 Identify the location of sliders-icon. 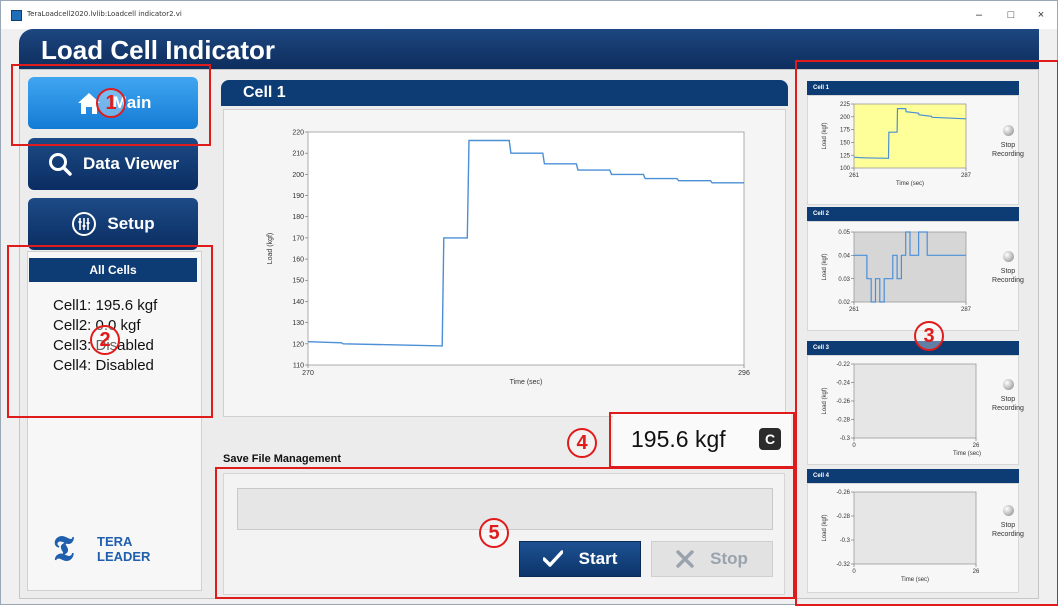
(84, 224).